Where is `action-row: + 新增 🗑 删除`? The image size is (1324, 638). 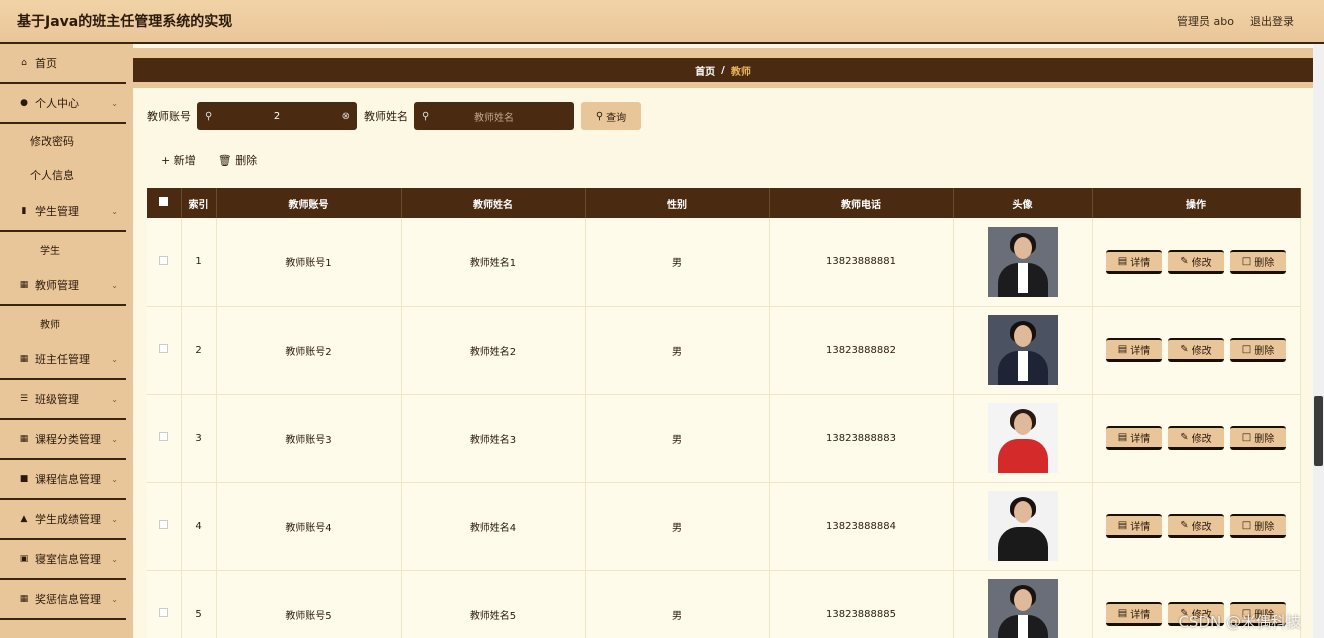 action-row: + 新增 🗑 删除 is located at coordinates (209, 160).